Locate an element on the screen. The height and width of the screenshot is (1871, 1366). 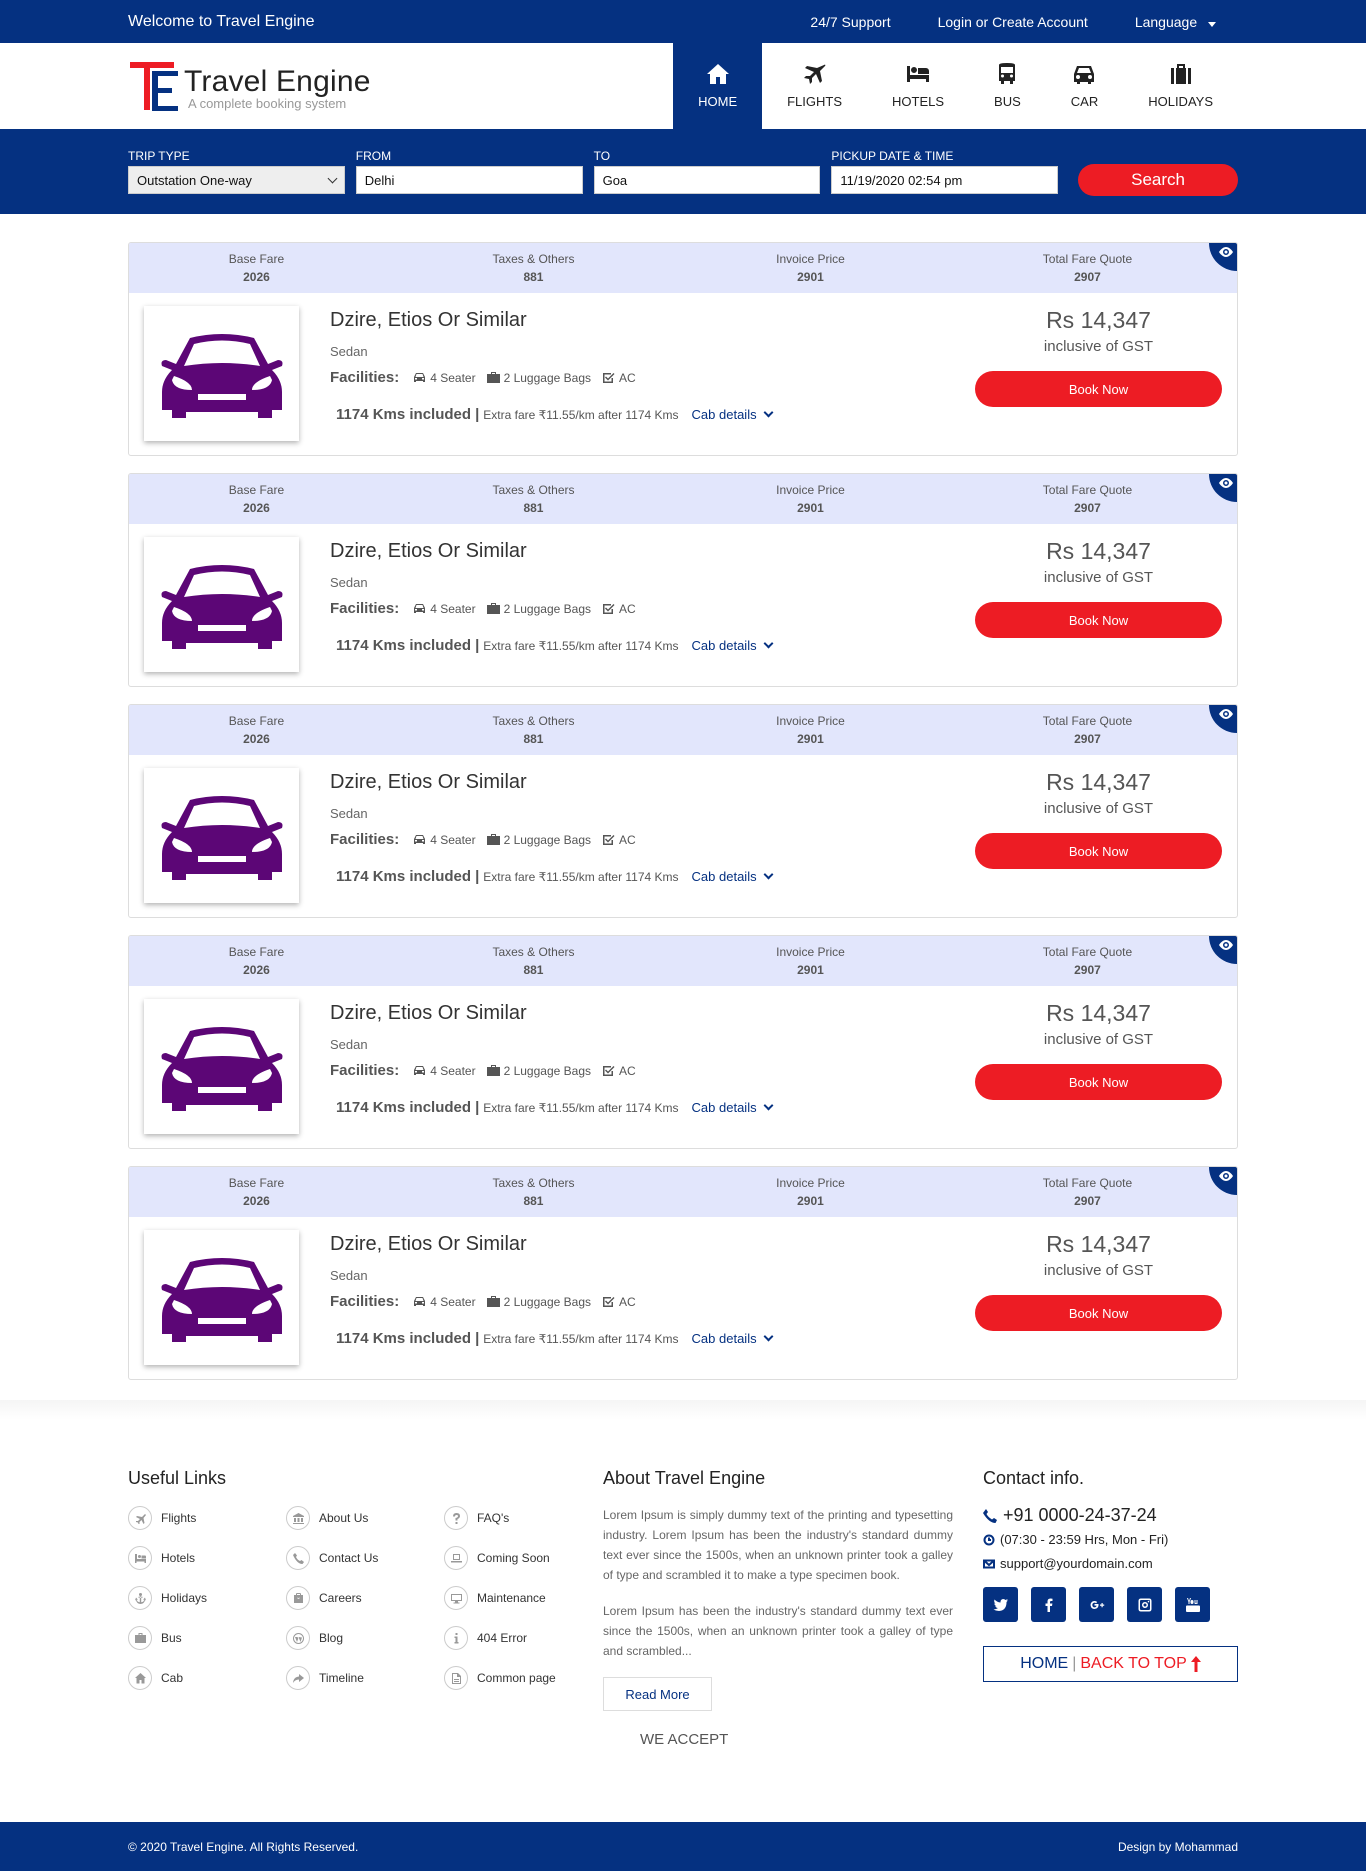
footer-link-blog: Blog is located at coordinates (365, 1638).